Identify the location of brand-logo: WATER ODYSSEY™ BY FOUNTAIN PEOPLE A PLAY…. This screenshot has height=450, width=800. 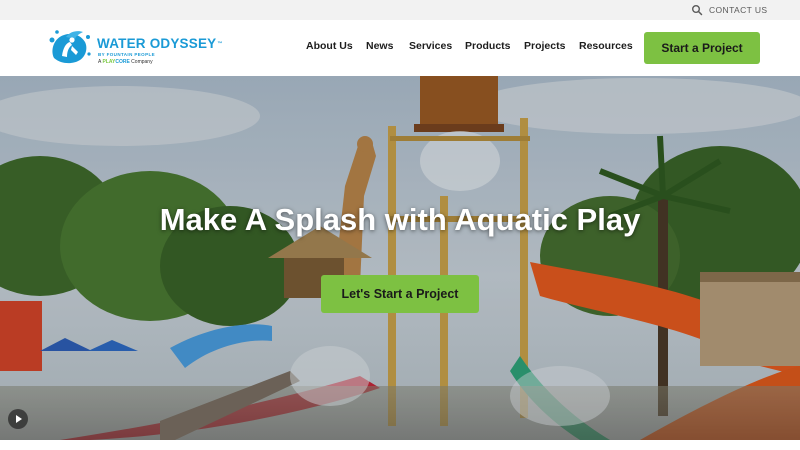
(135, 48).